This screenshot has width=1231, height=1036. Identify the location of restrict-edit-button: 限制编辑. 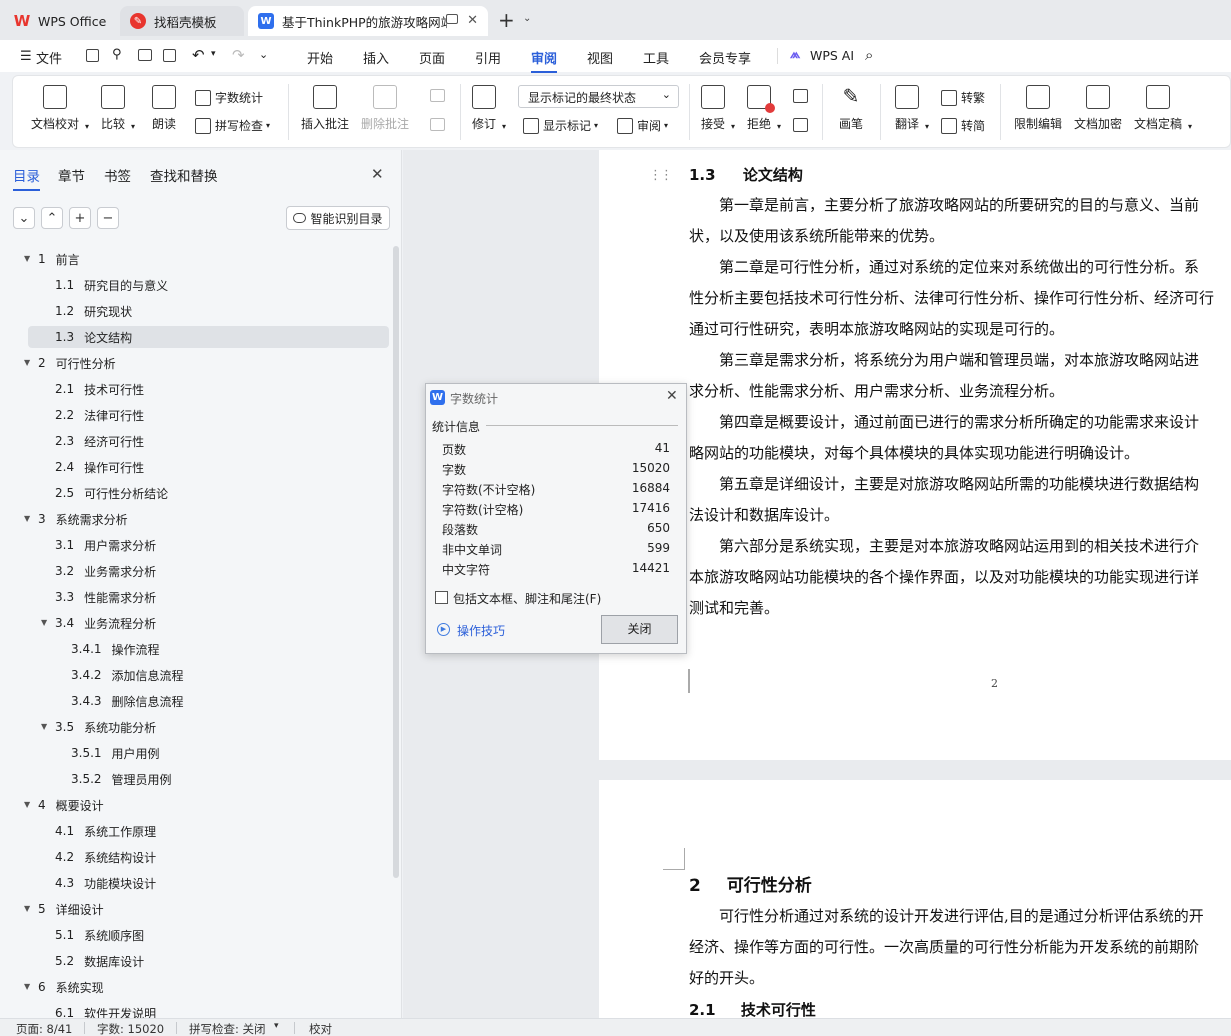
(1038, 108).